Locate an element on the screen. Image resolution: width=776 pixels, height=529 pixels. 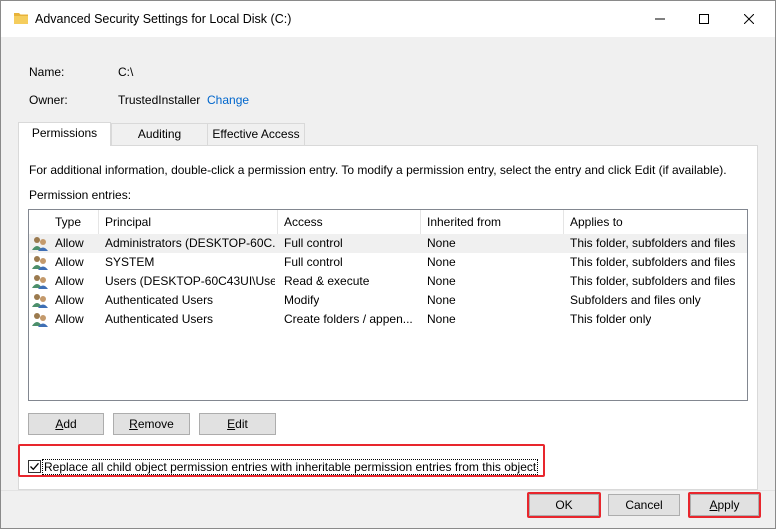
edit-label-key: E is located at coordinates (231, 424).